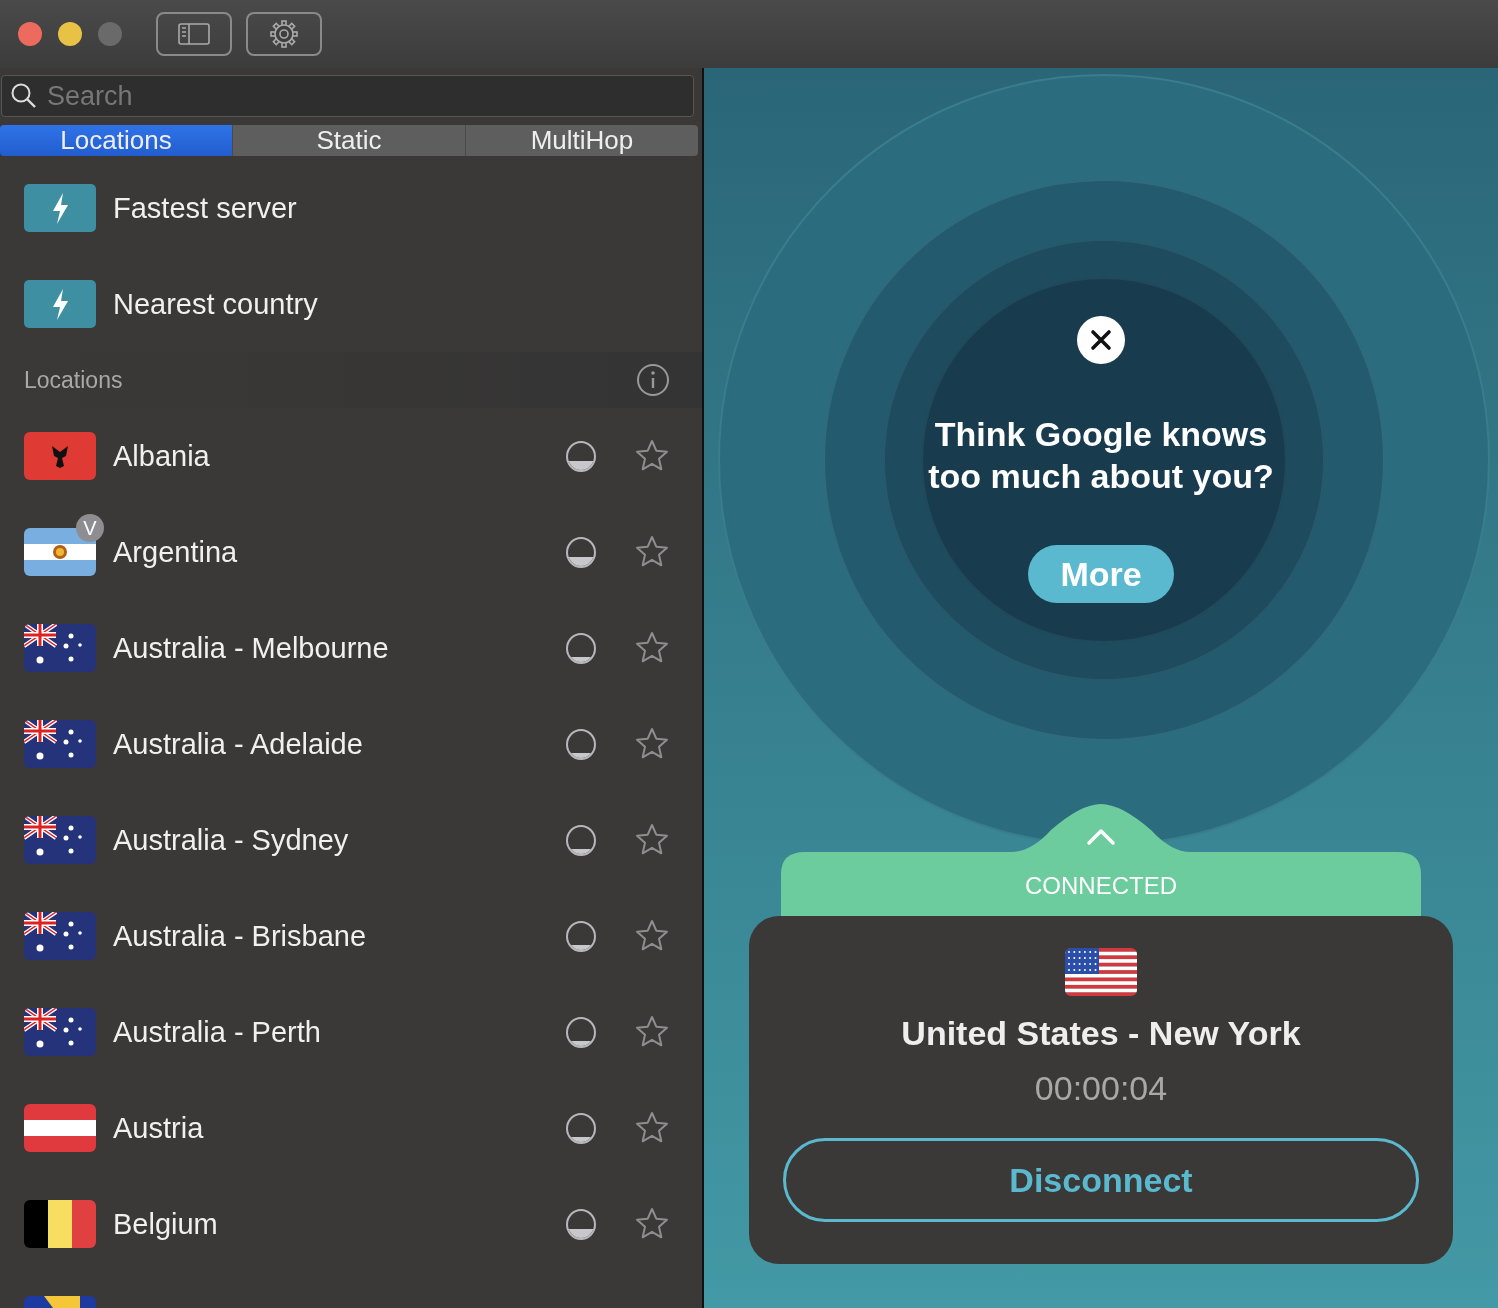 The width and height of the screenshot is (1498, 1308). I want to click on info-icon, so click(653, 380).